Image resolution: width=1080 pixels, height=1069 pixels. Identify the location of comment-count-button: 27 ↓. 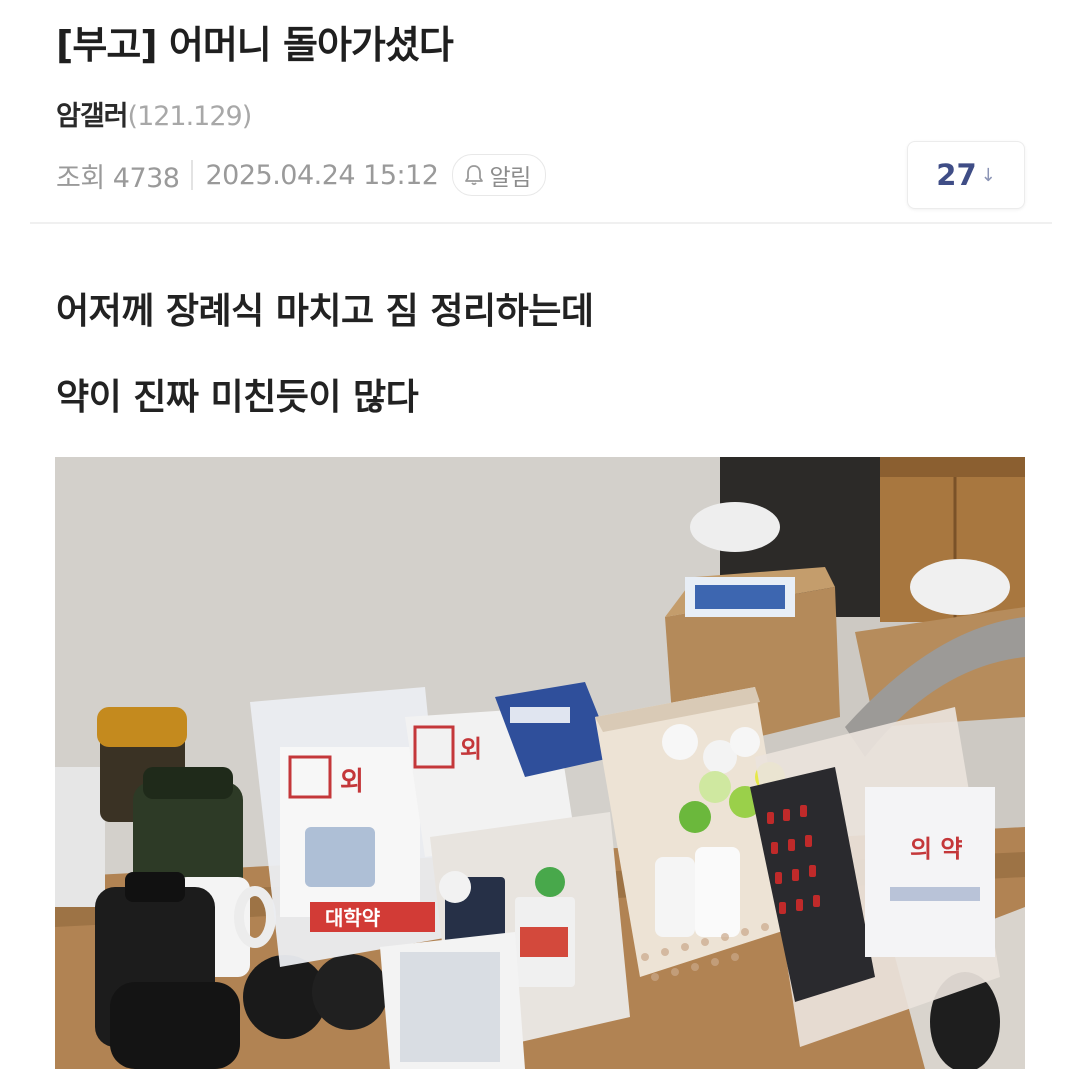
(966, 175).